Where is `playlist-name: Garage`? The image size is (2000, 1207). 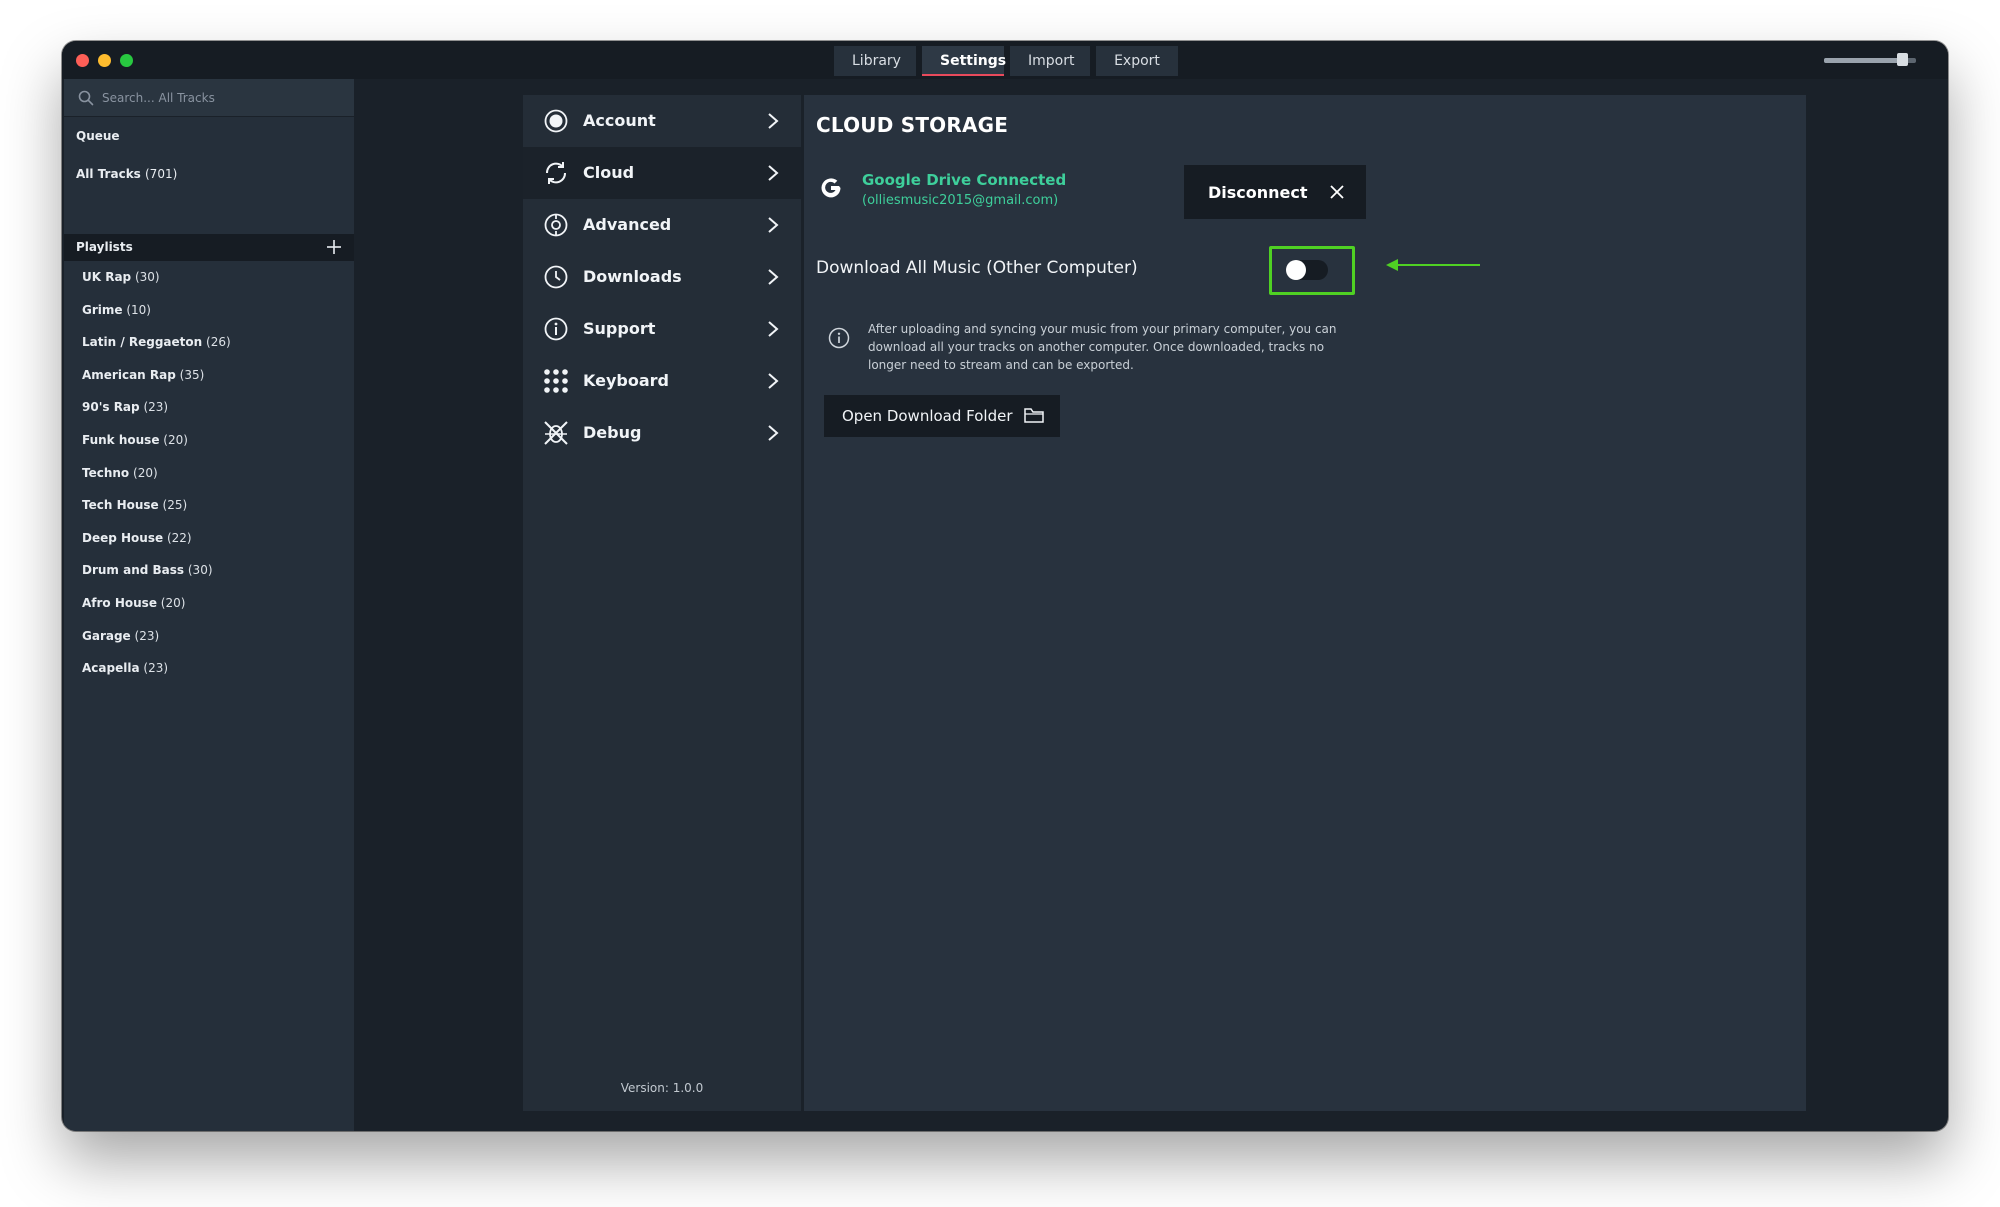
playlist-name: Garage is located at coordinates (106, 635).